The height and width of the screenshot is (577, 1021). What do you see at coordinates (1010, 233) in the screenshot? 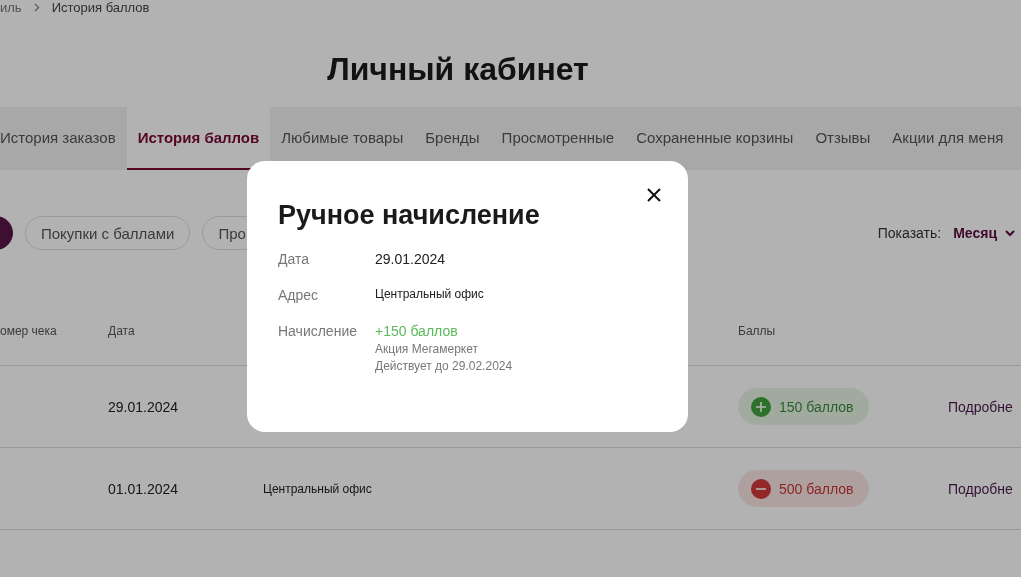
I see `caret-icon` at bounding box center [1010, 233].